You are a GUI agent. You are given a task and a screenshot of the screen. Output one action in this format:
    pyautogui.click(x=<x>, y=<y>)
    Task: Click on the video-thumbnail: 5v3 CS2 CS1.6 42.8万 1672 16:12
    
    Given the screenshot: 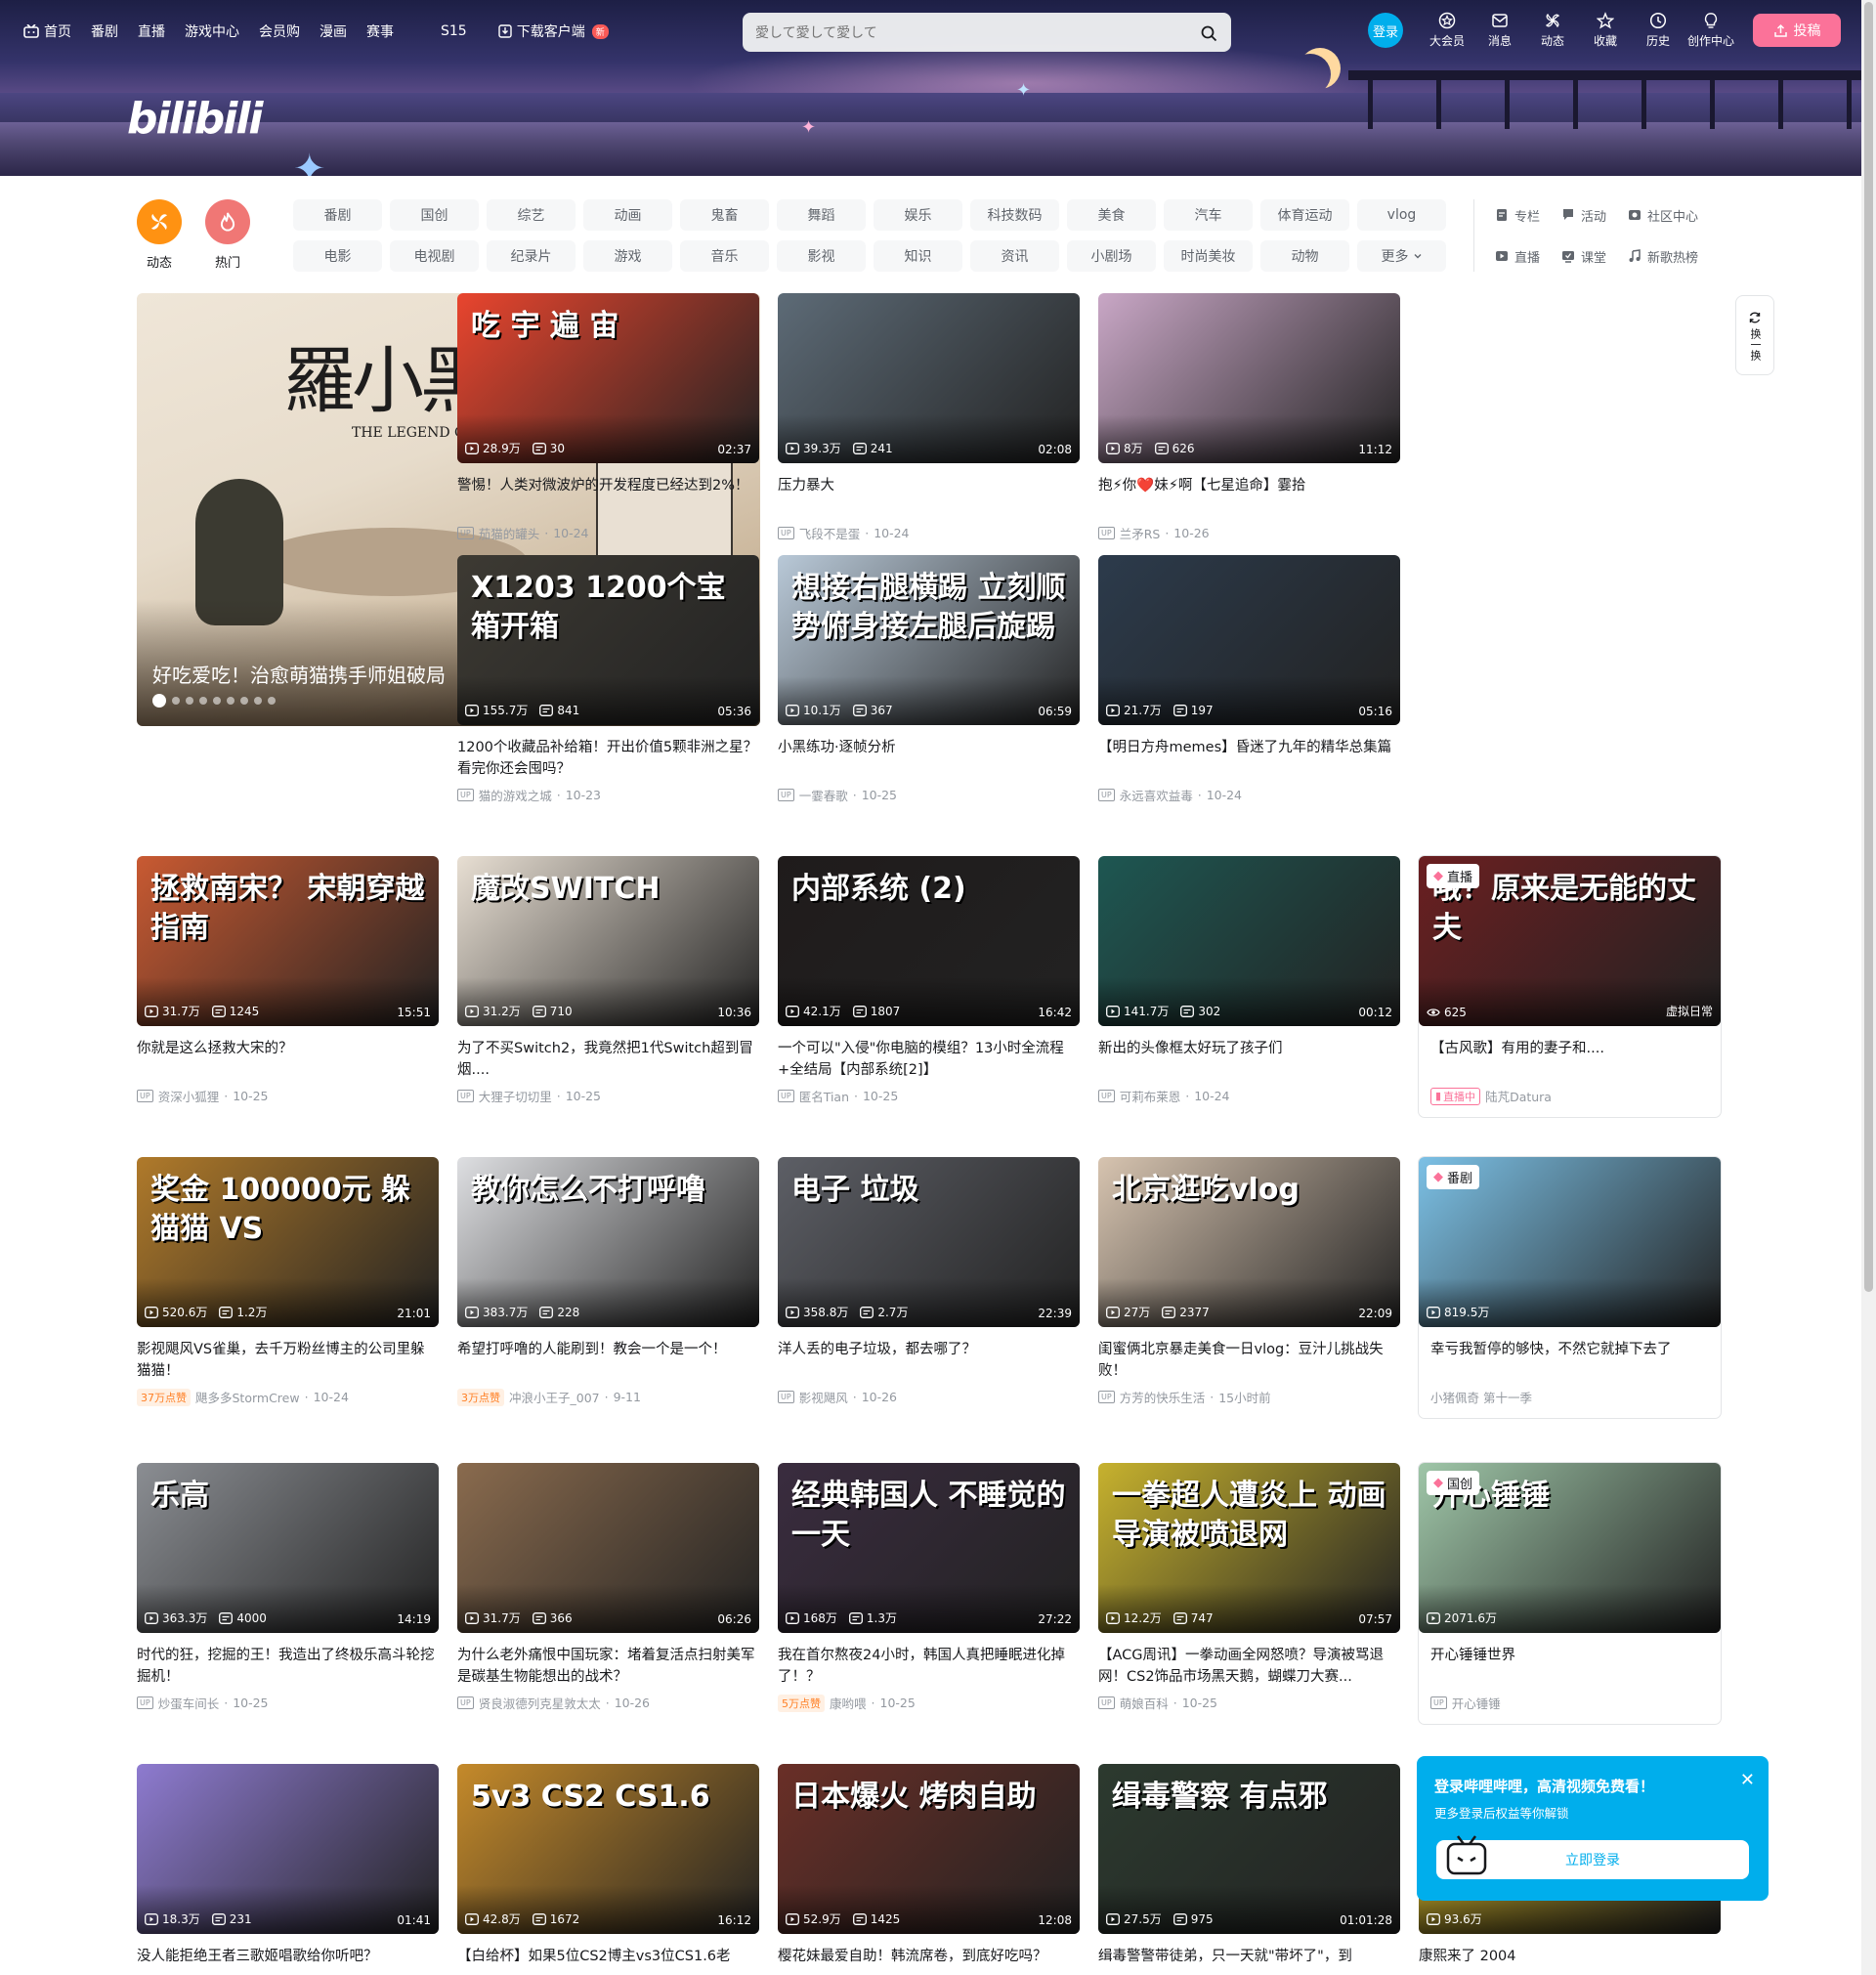 What is the action you would take?
    pyautogui.click(x=608, y=1849)
    